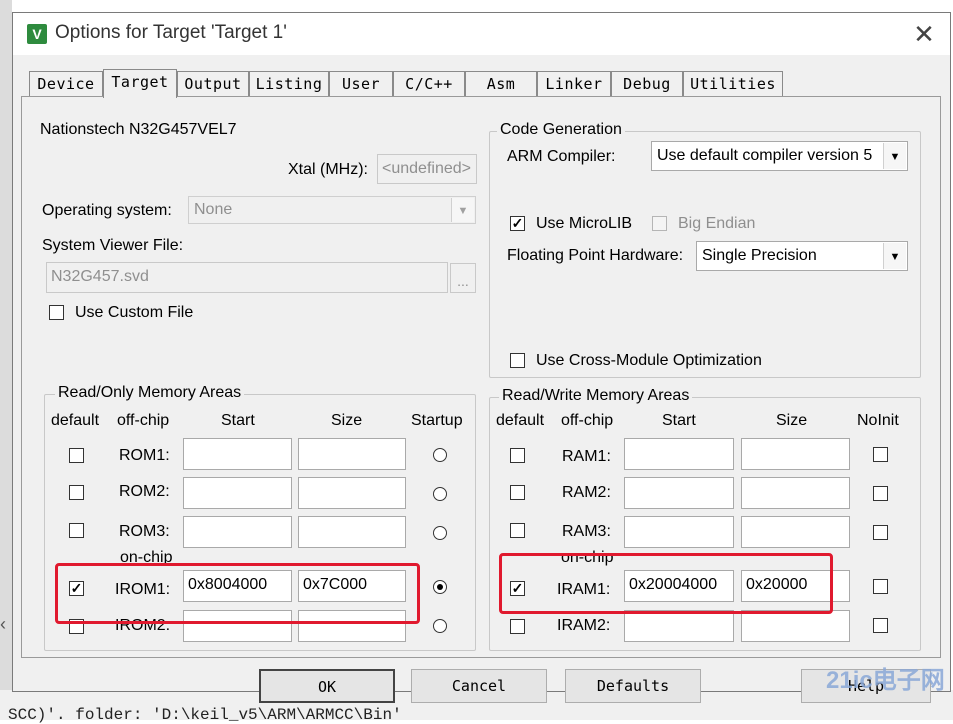  Describe the element at coordinates (144, 455) in the screenshot. I see `rom1-label: ROM1:` at that location.